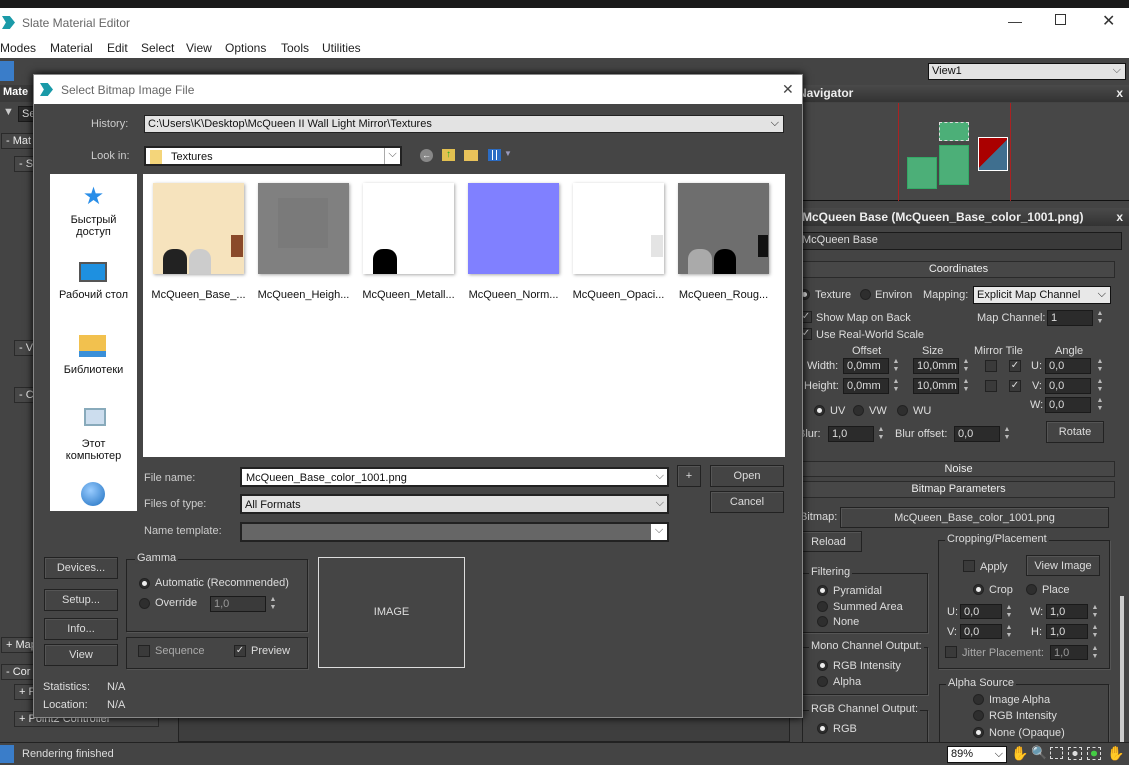 The width and height of the screenshot is (1129, 765). Describe the element at coordinates (7, 71) in the screenshot. I see `select-tool-button` at that location.